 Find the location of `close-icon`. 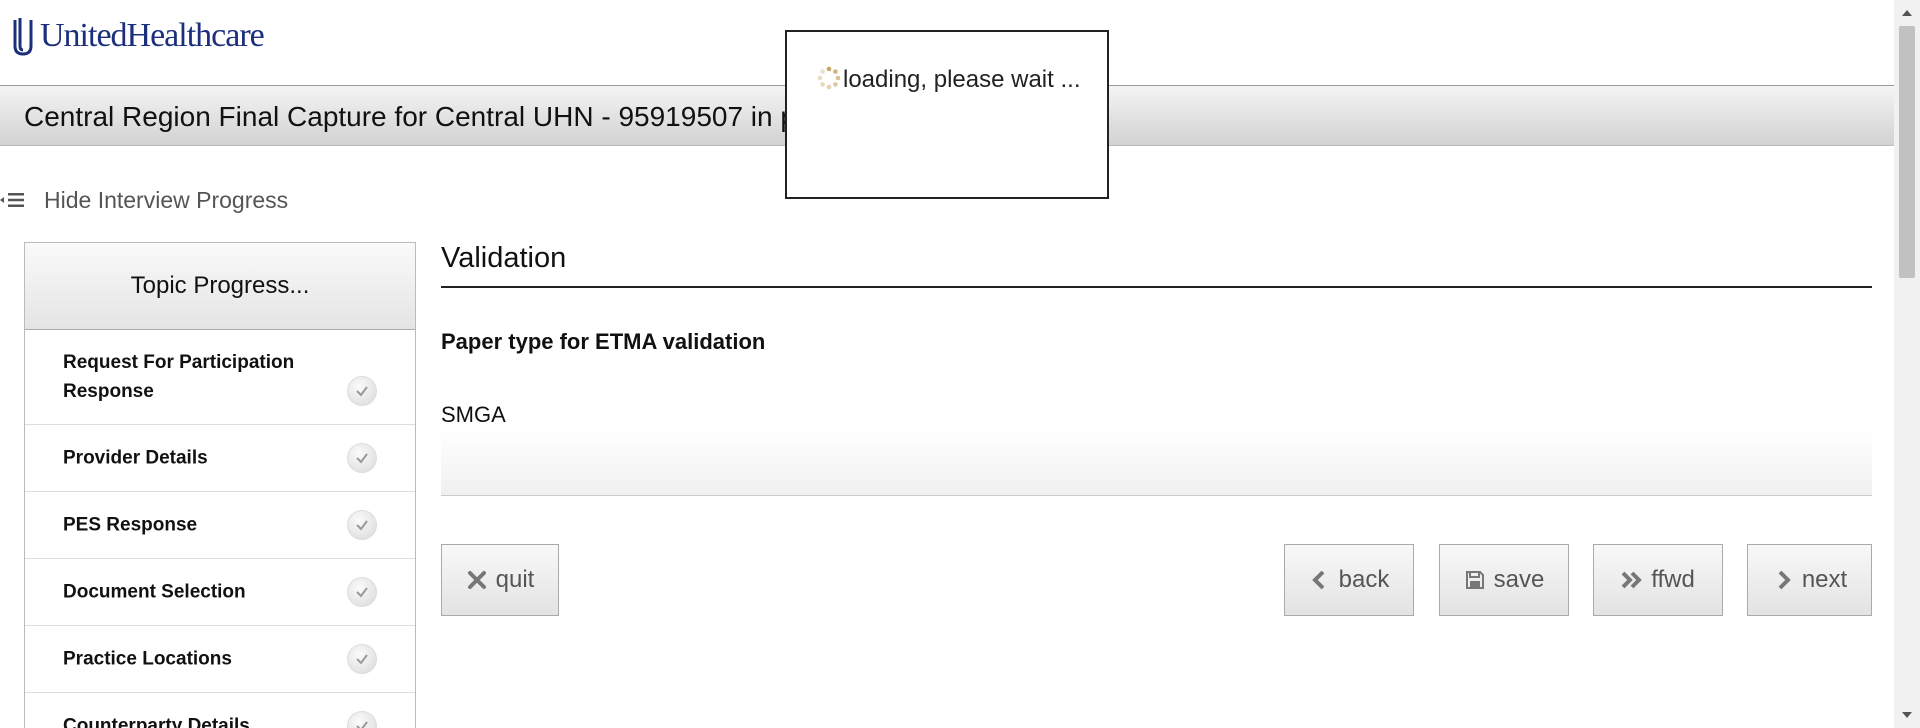

close-icon is located at coordinates (476, 580).